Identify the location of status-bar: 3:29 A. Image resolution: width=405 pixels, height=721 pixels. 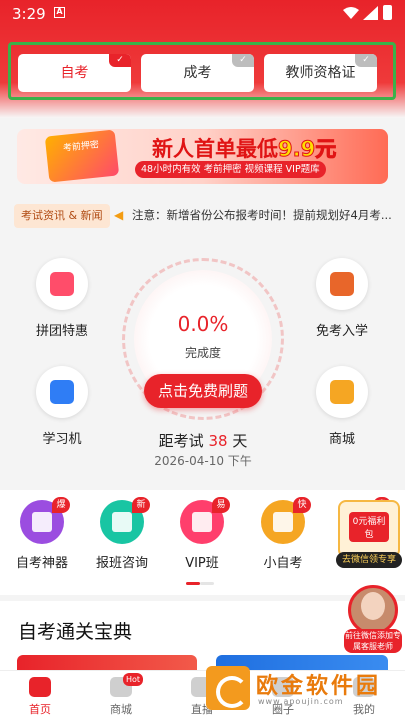
(202, 14).